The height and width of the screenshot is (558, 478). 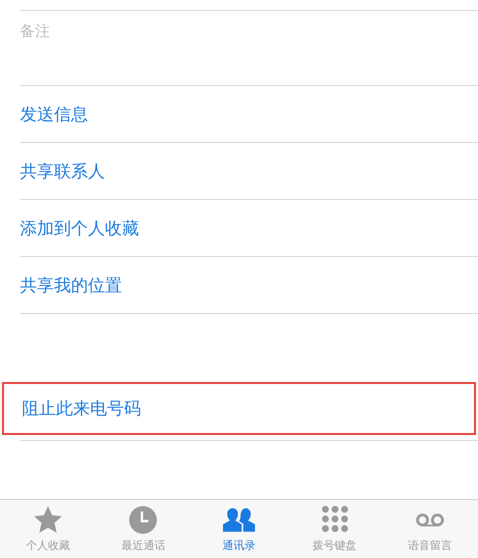 I want to click on tab: 拨号键盘, so click(x=334, y=529).